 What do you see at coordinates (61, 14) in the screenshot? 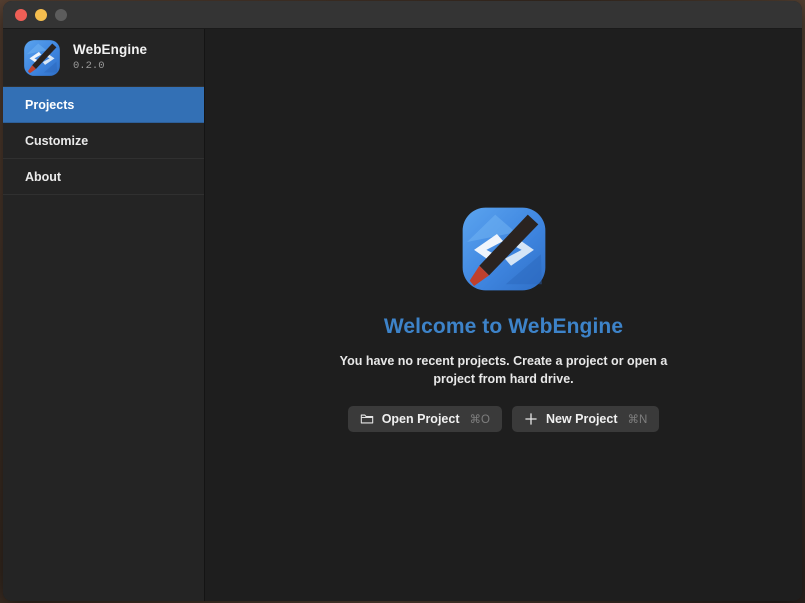
I see `zoom-window-button` at bounding box center [61, 14].